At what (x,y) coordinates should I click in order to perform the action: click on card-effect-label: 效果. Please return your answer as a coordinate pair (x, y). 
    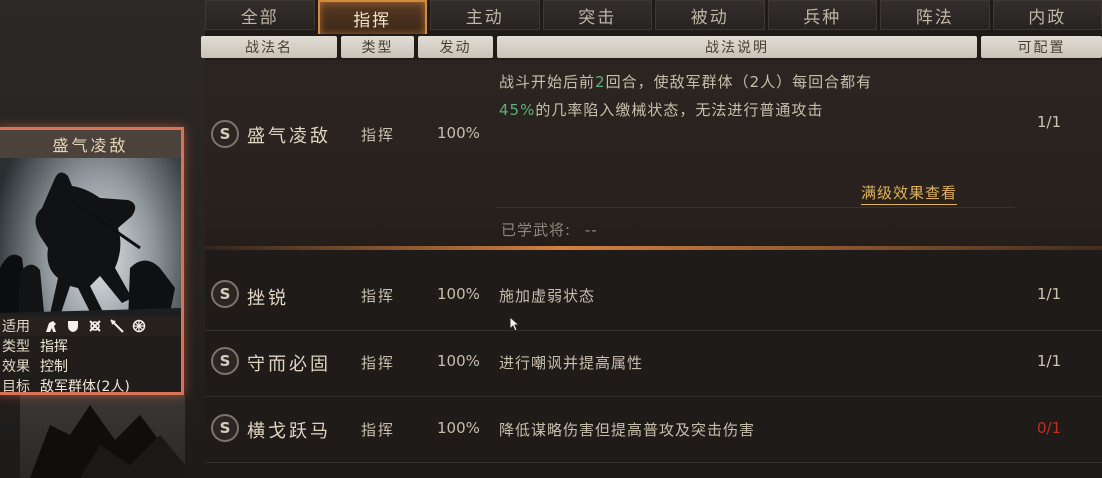
    Looking at the image, I should click on (16, 367).